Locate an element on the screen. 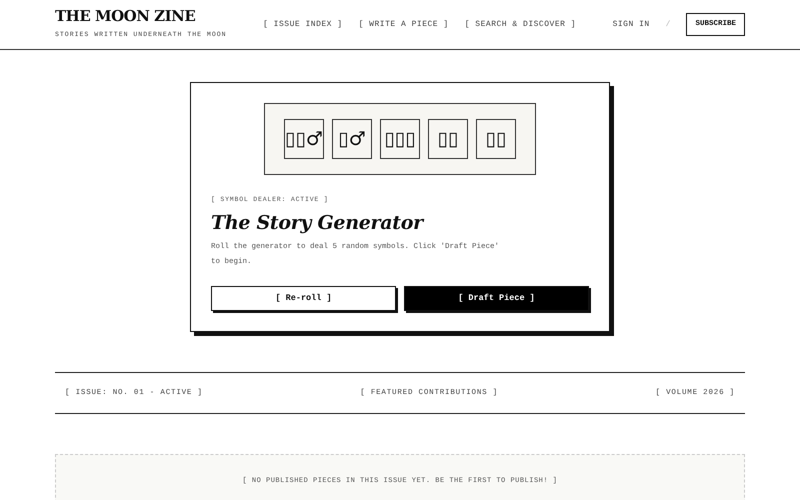  site-logo: THE MOON ZINE is located at coordinates (141, 16).